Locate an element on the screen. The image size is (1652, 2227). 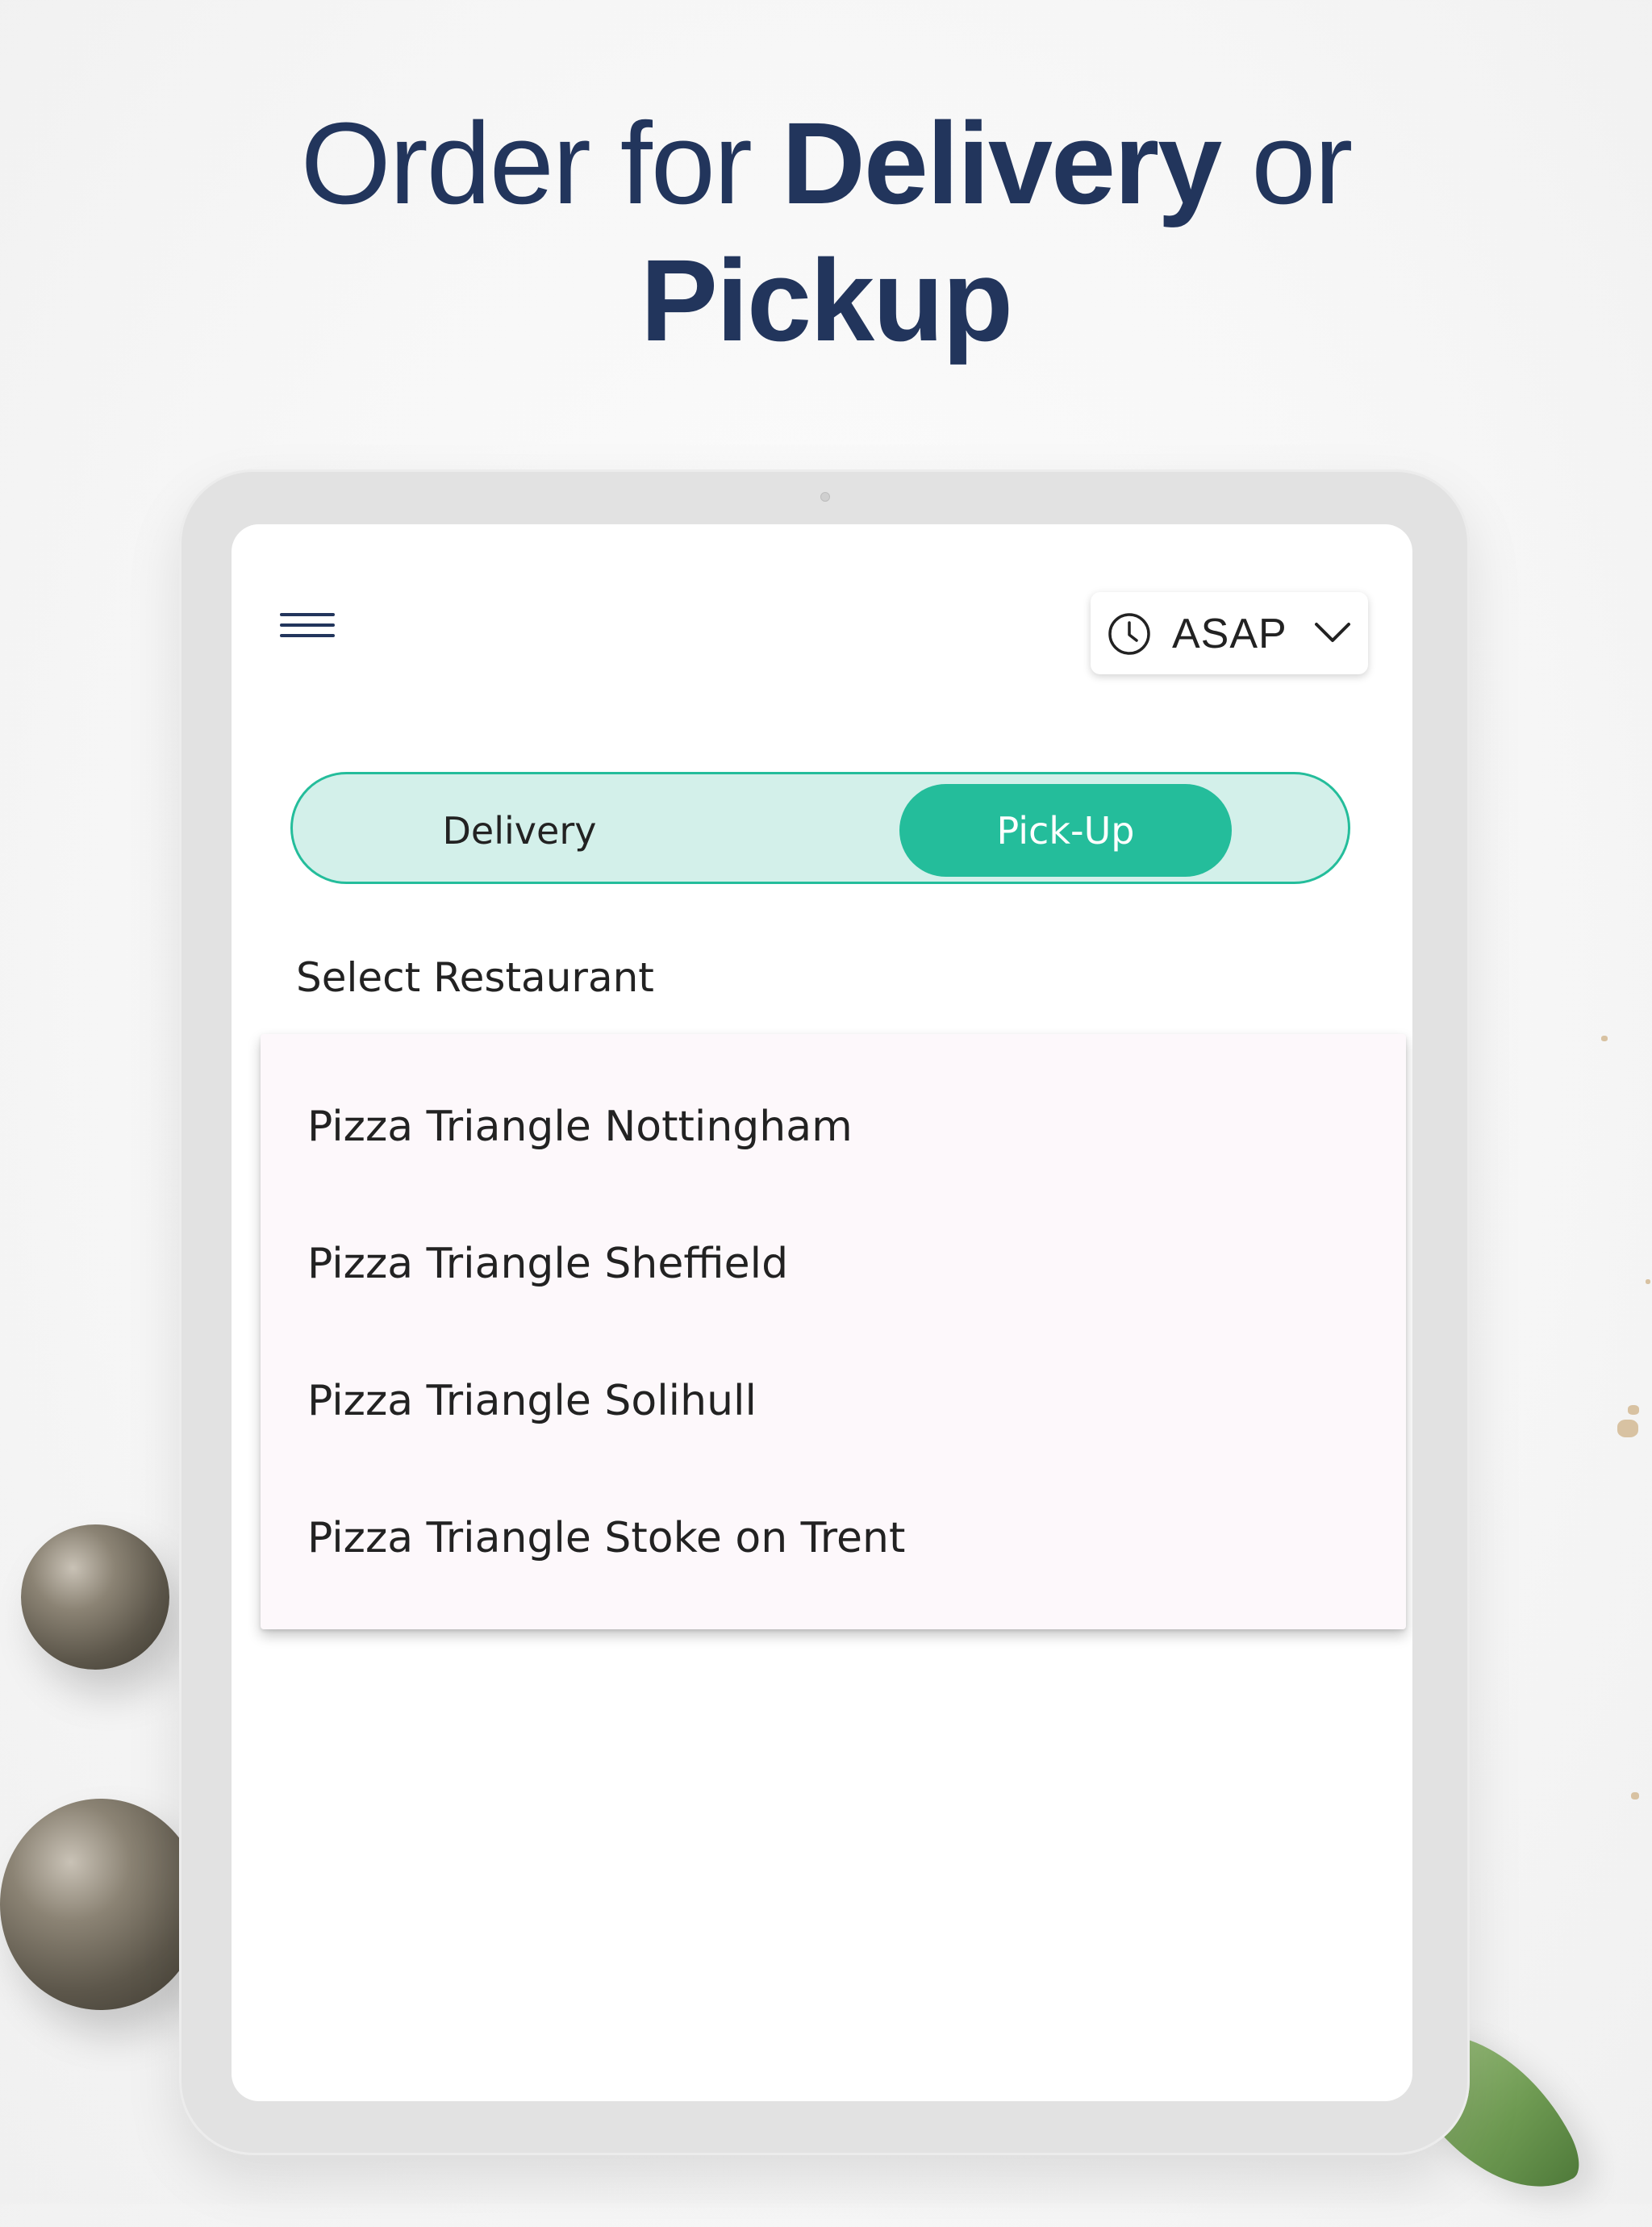
pickup-option: Pick-Up is located at coordinates (1065, 830).